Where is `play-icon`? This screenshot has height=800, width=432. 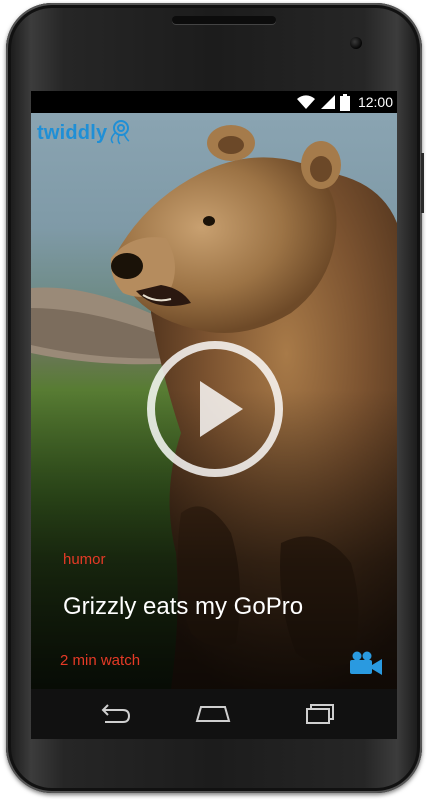
play-icon is located at coordinates (215, 409).